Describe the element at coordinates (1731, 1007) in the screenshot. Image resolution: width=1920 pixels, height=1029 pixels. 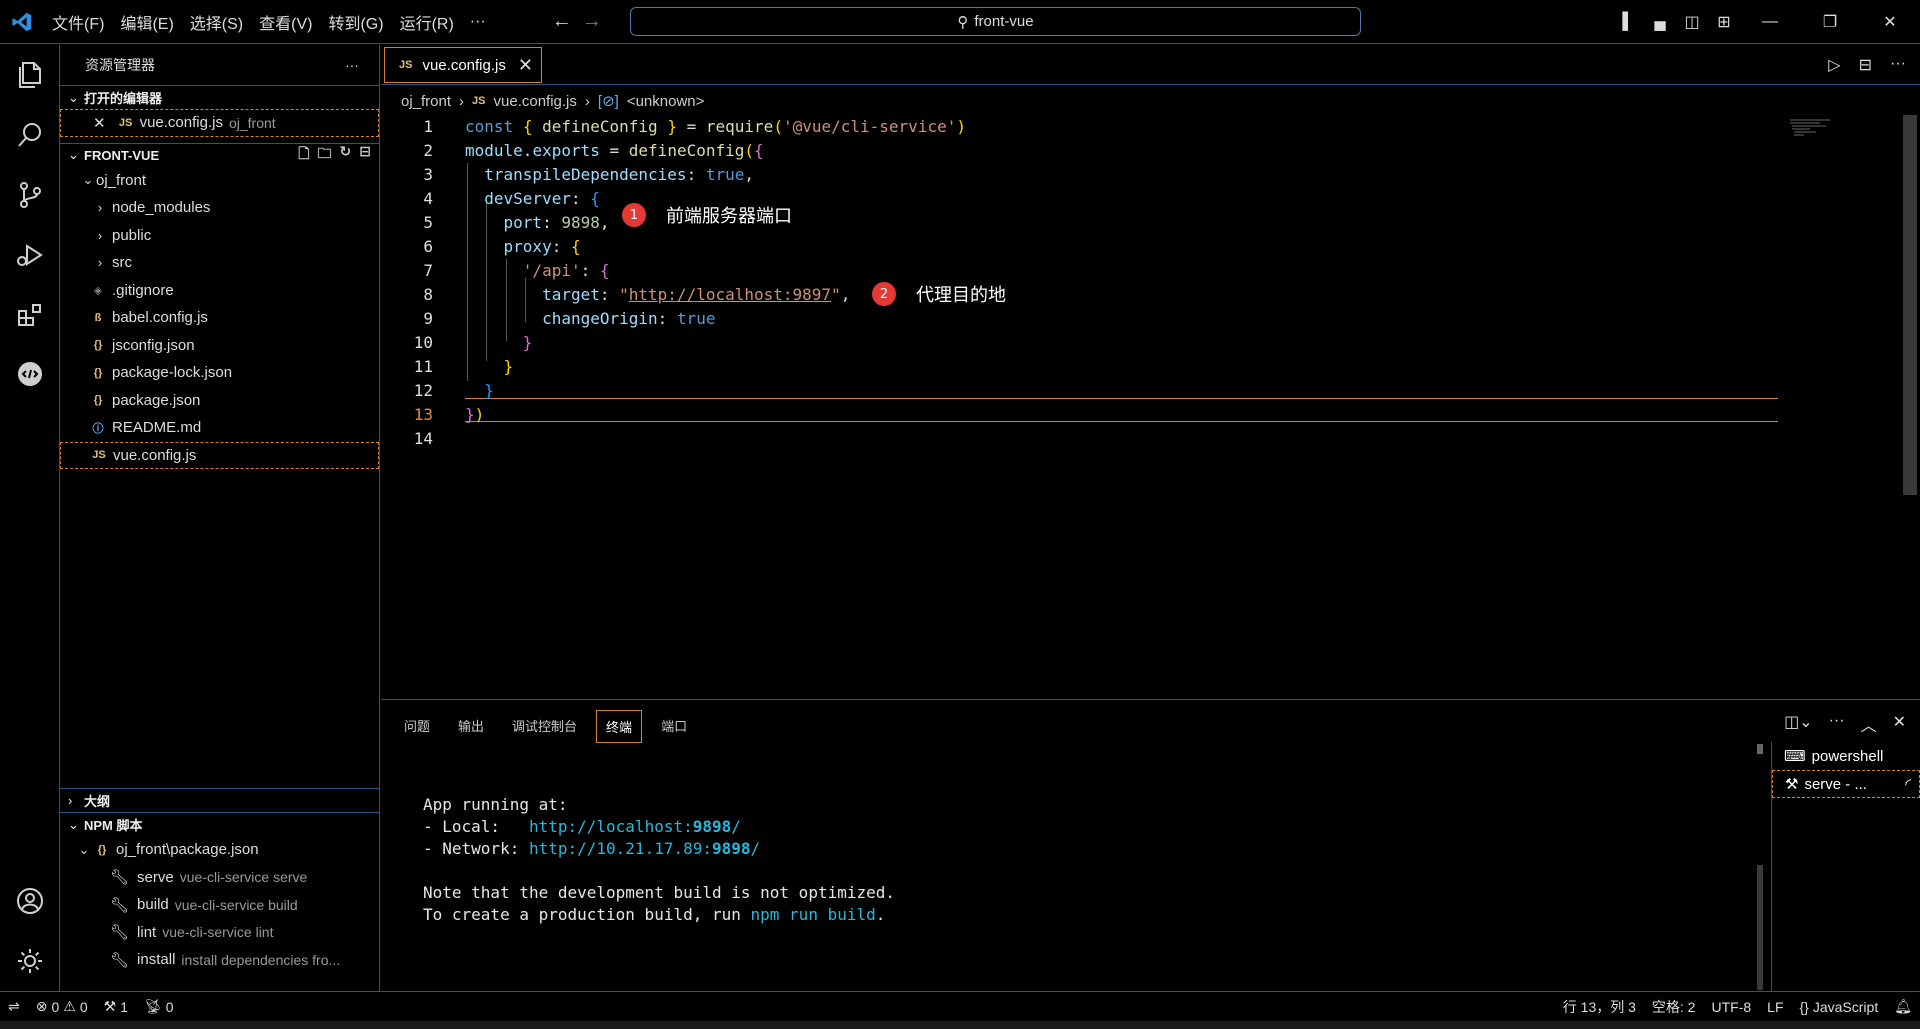
I see `encoding: UTF-8` at that location.